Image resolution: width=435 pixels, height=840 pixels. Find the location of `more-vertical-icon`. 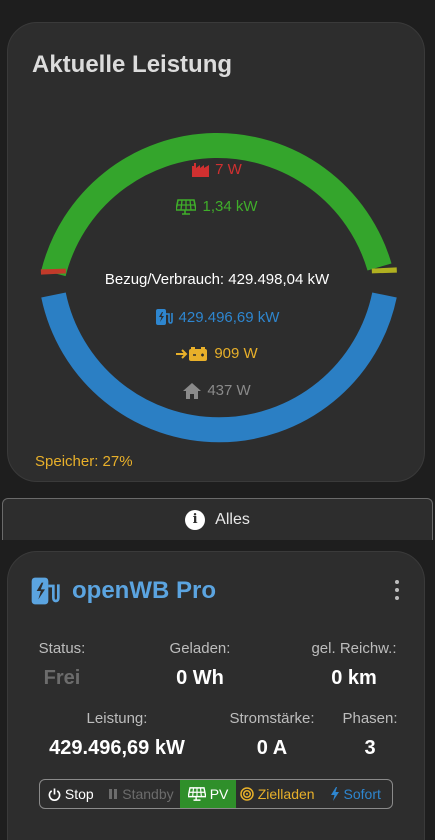

more-vertical-icon is located at coordinates (397, 590).